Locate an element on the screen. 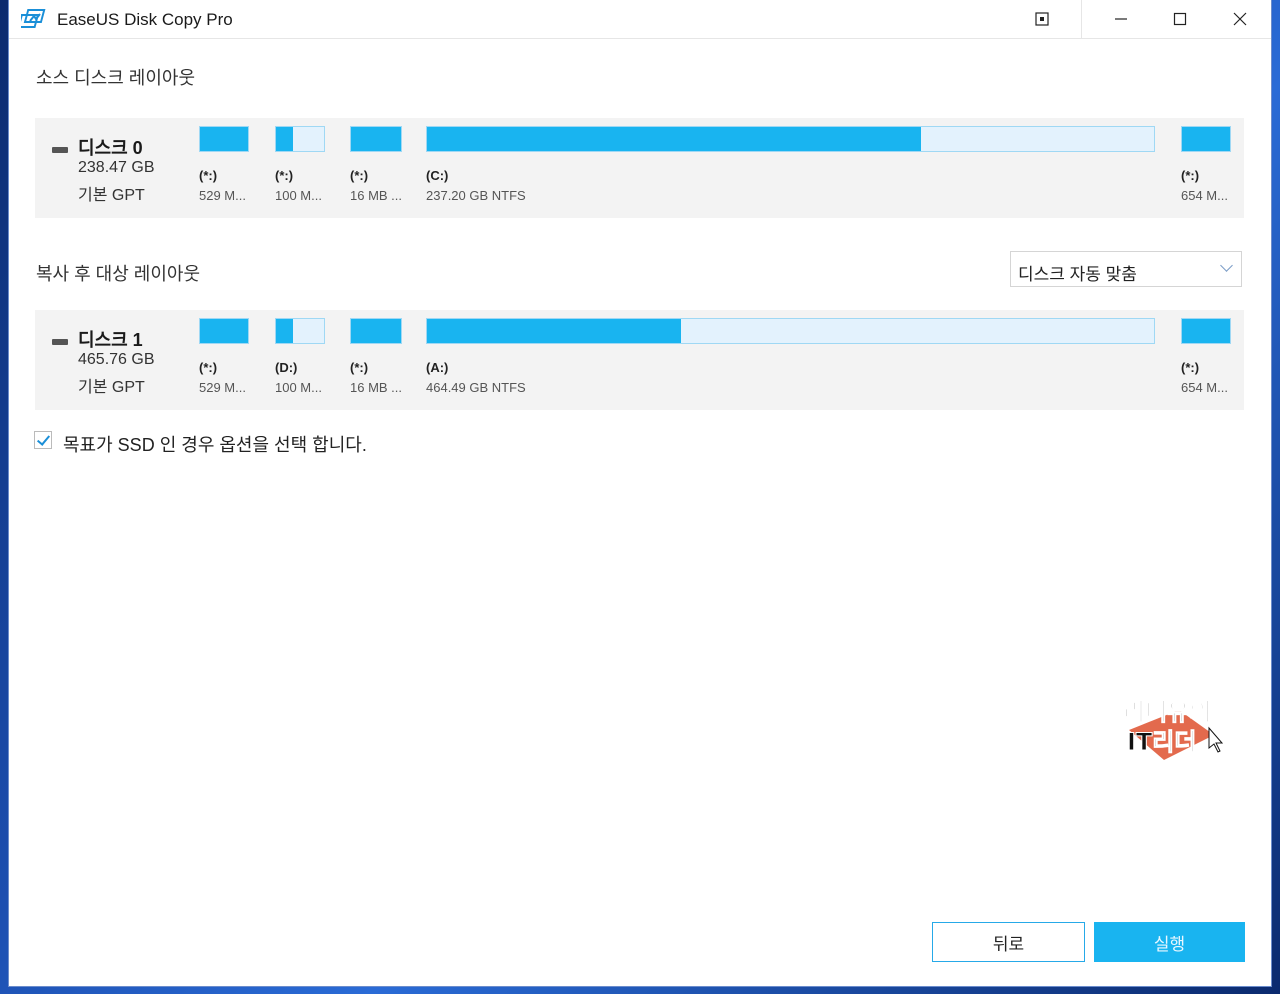 Image resolution: width=1280 pixels, height=994 pixels. target-disk-size: 465.76 GB is located at coordinates (116, 359).